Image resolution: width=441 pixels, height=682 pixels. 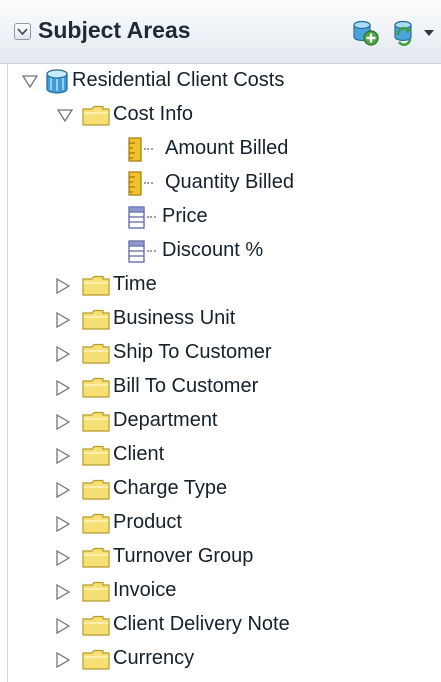 What do you see at coordinates (165, 420) in the screenshot?
I see `tree-folder-label: Department` at bounding box center [165, 420].